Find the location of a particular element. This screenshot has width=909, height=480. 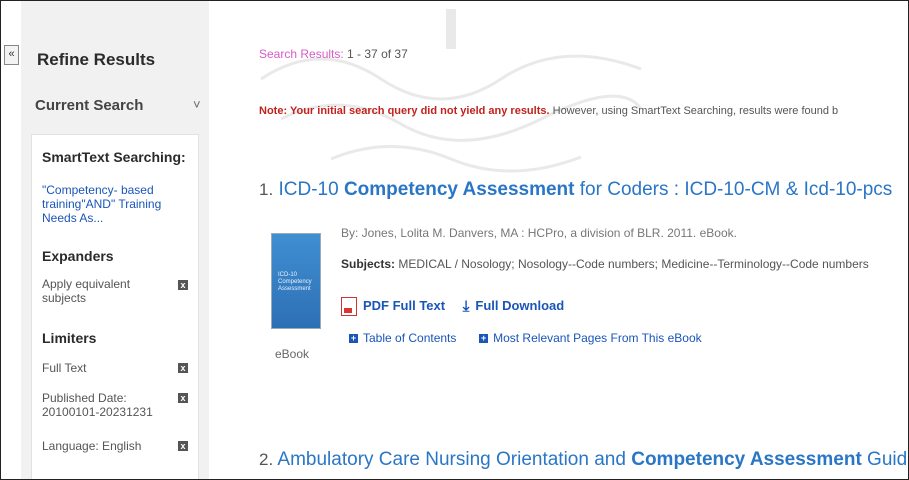

pdf-full-text-link: PDF Full Text is located at coordinates (404, 305).